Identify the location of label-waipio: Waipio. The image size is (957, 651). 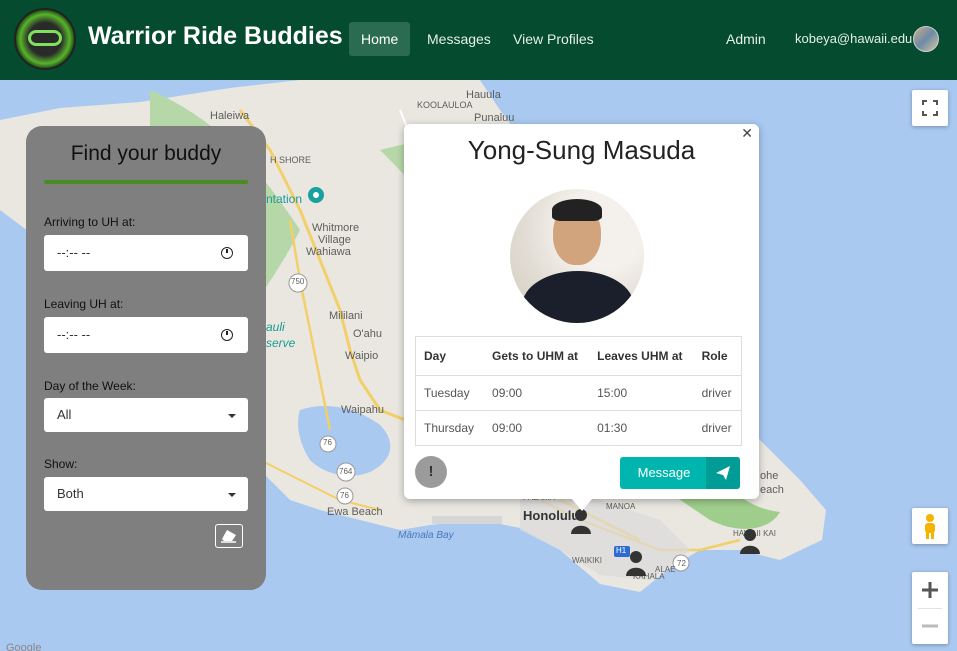
(362, 356).